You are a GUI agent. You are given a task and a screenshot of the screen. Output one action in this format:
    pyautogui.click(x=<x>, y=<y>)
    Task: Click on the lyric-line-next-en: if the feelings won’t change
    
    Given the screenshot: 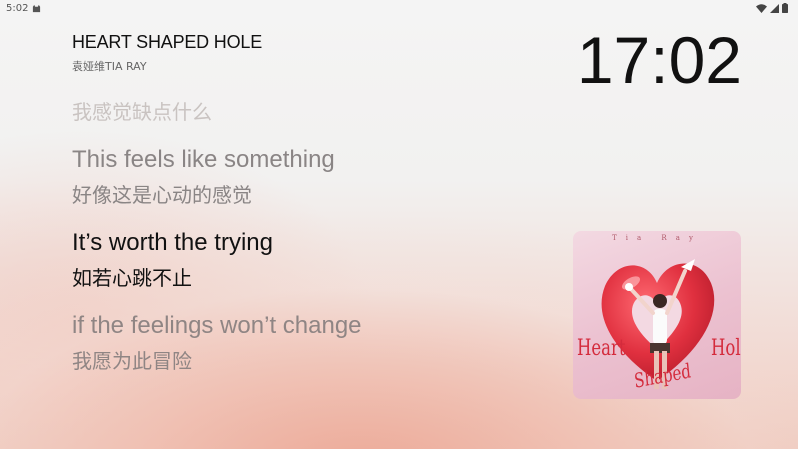 What is the action you would take?
    pyautogui.click(x=217, y=326)
    